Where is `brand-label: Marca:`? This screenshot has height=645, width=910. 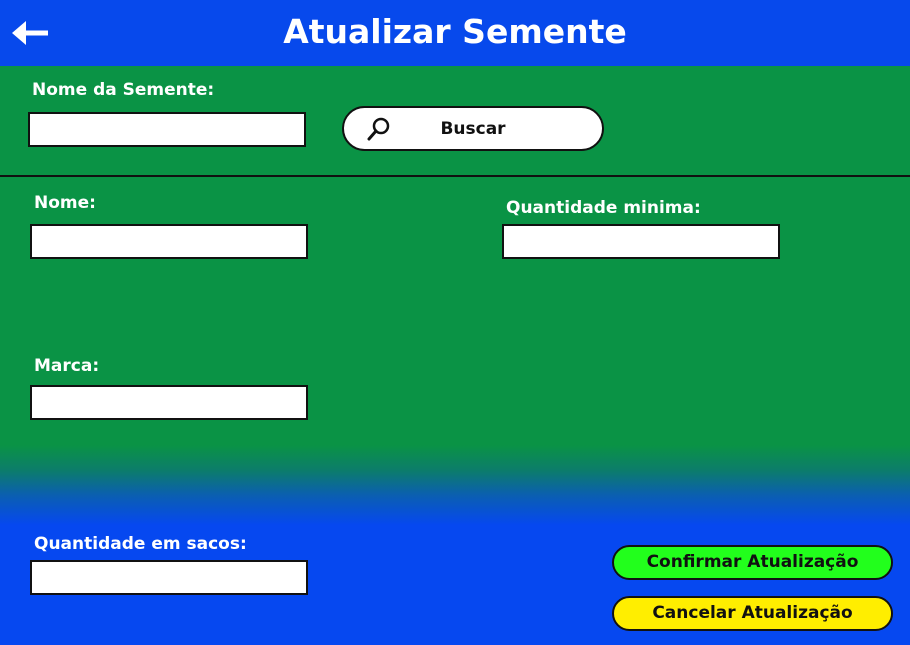
brand-label: Marca: is located at coordinates (67, 366).